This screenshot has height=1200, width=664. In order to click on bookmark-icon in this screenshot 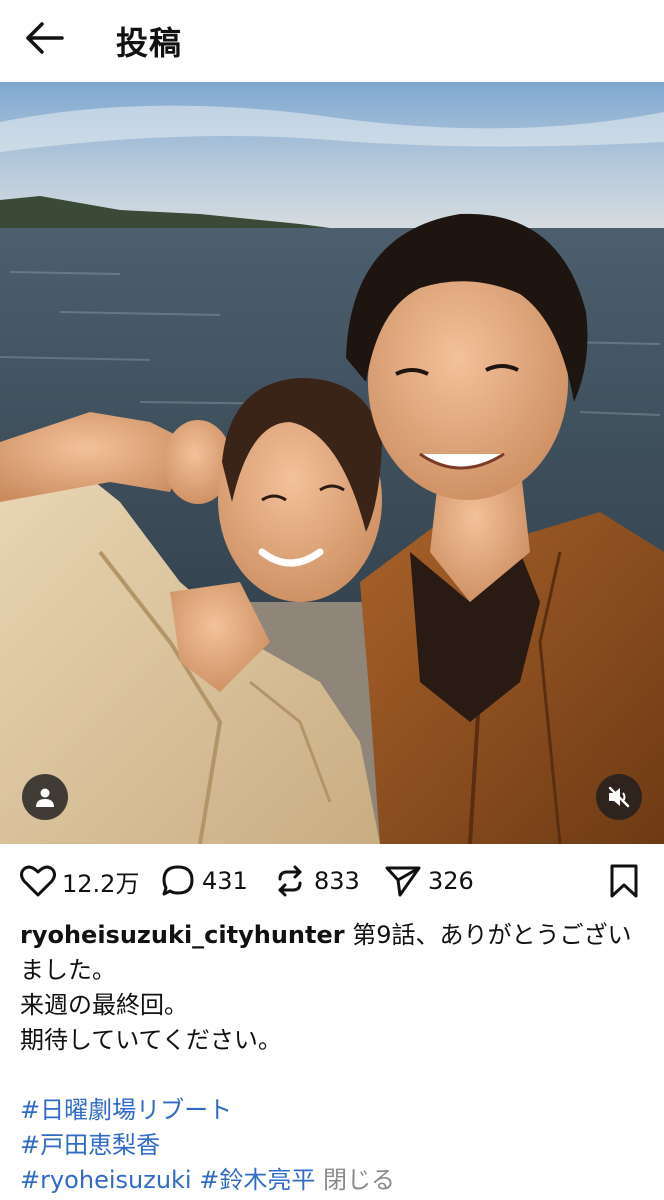, I will do `click(624, 881)`.